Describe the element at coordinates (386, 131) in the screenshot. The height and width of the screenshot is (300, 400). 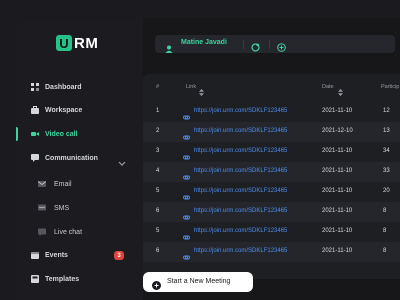
I see `participants-count: 13` at that location.